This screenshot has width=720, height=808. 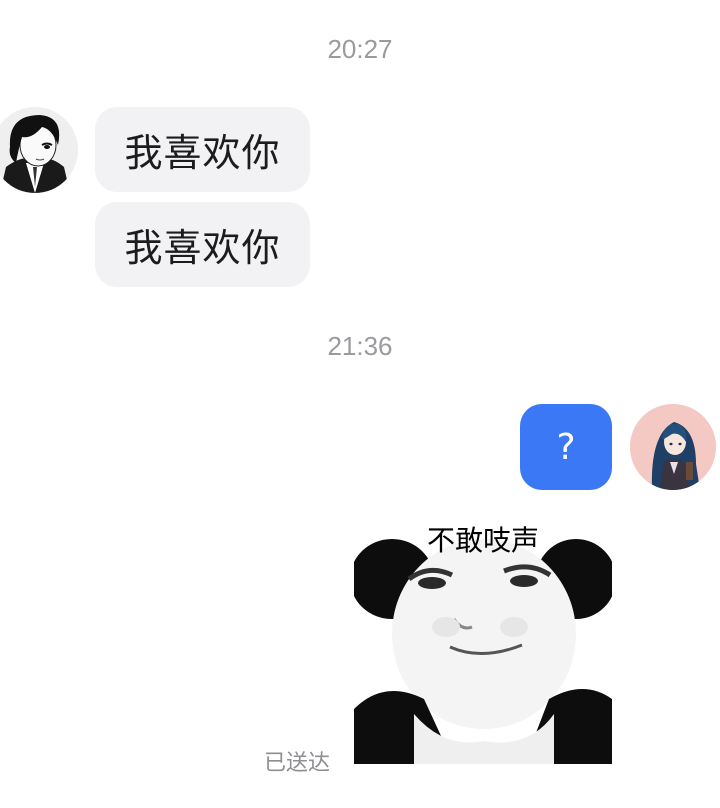 I want to click on user-avatar, so click(x=673, y=447).